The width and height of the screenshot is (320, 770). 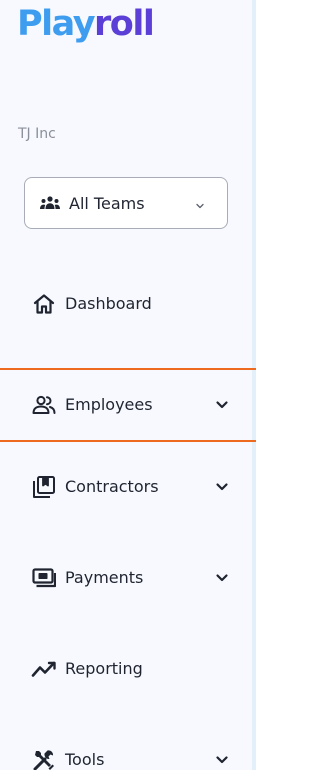 I want to click on nav-item-dashboard: Dashboard, so click(x=126, y=304).